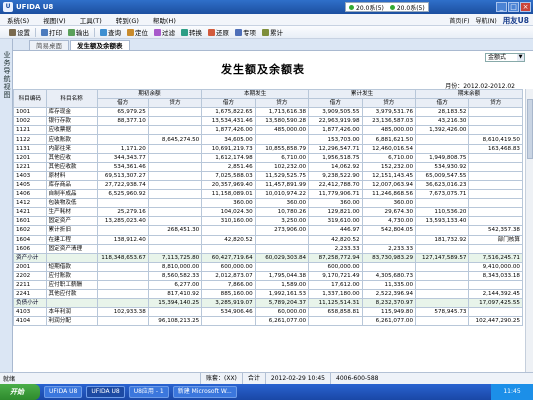 This screenshot has width=533, height=400. I want to click on amount-cell: 9,238,522.90, so click(335, 175).